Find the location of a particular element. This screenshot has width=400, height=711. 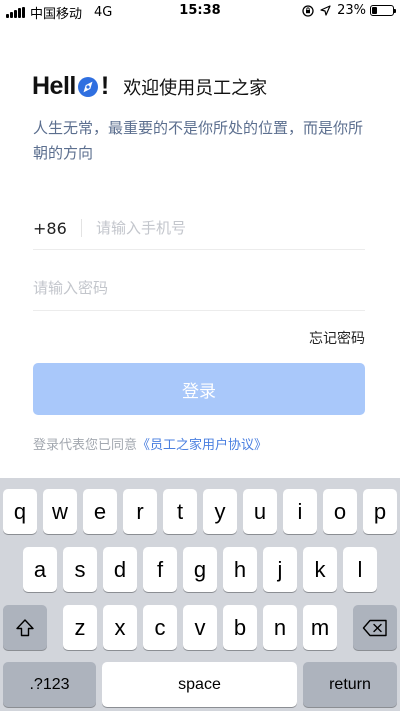

phone-row: +86 is located at coordinates (199, 228).